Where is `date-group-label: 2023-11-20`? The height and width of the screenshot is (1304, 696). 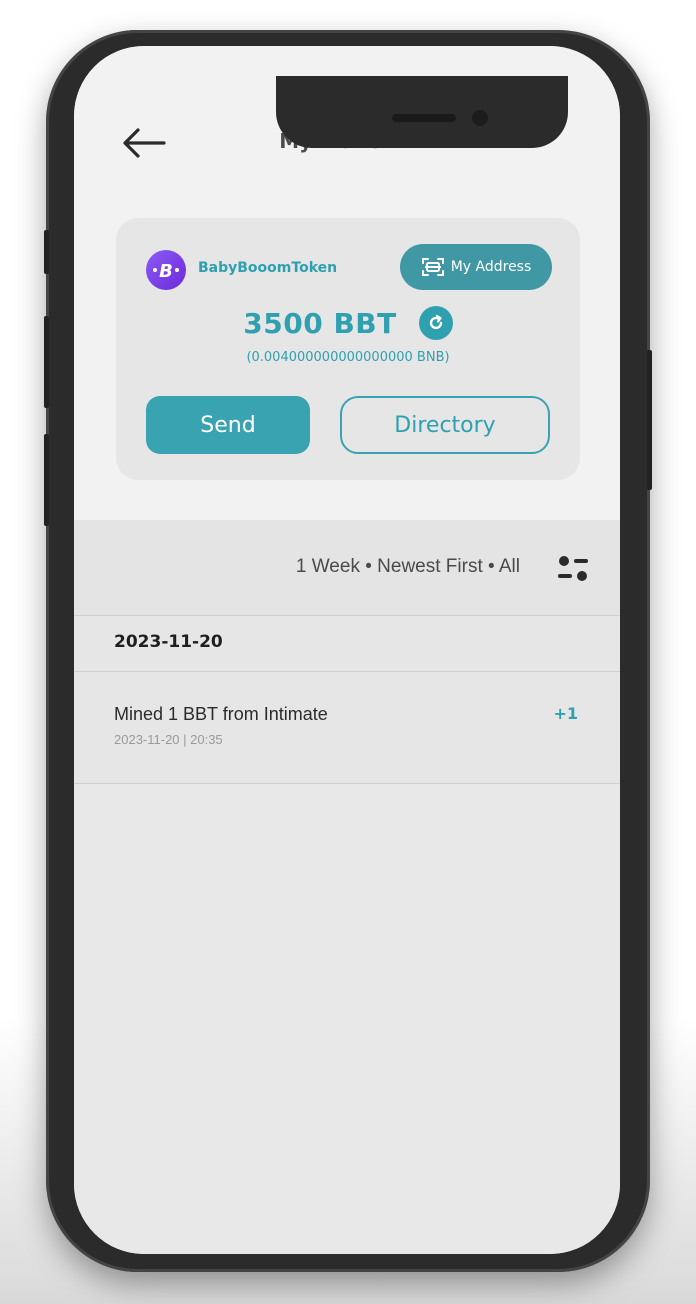
date-group-label: 2023-11-20 is located at coordinates (168, 642).